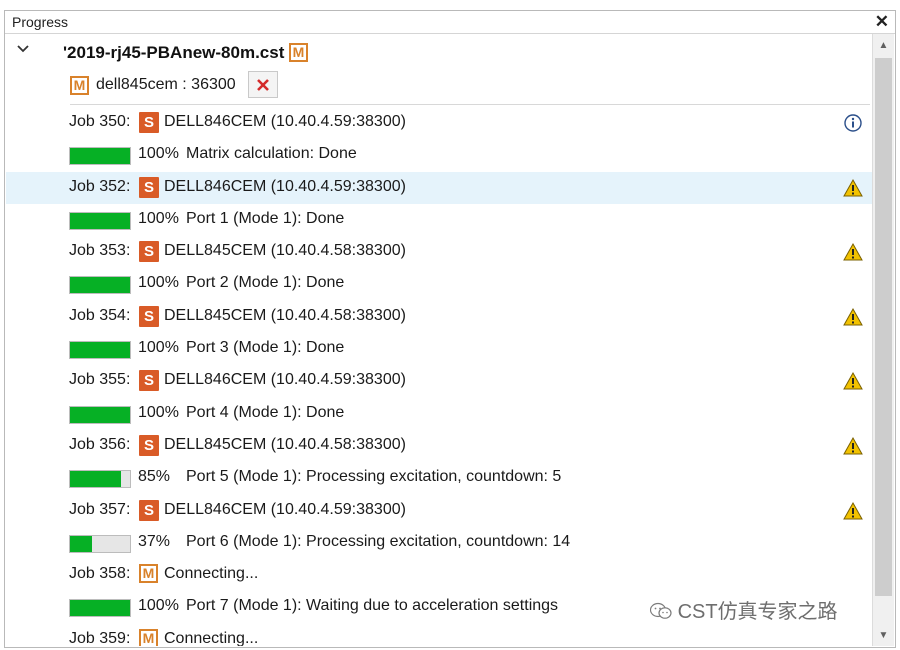 The image size is (900, 650). Describe the element at coordinates (100, 509) in the screenshot. I see `job-label: Job 357:` at that location.